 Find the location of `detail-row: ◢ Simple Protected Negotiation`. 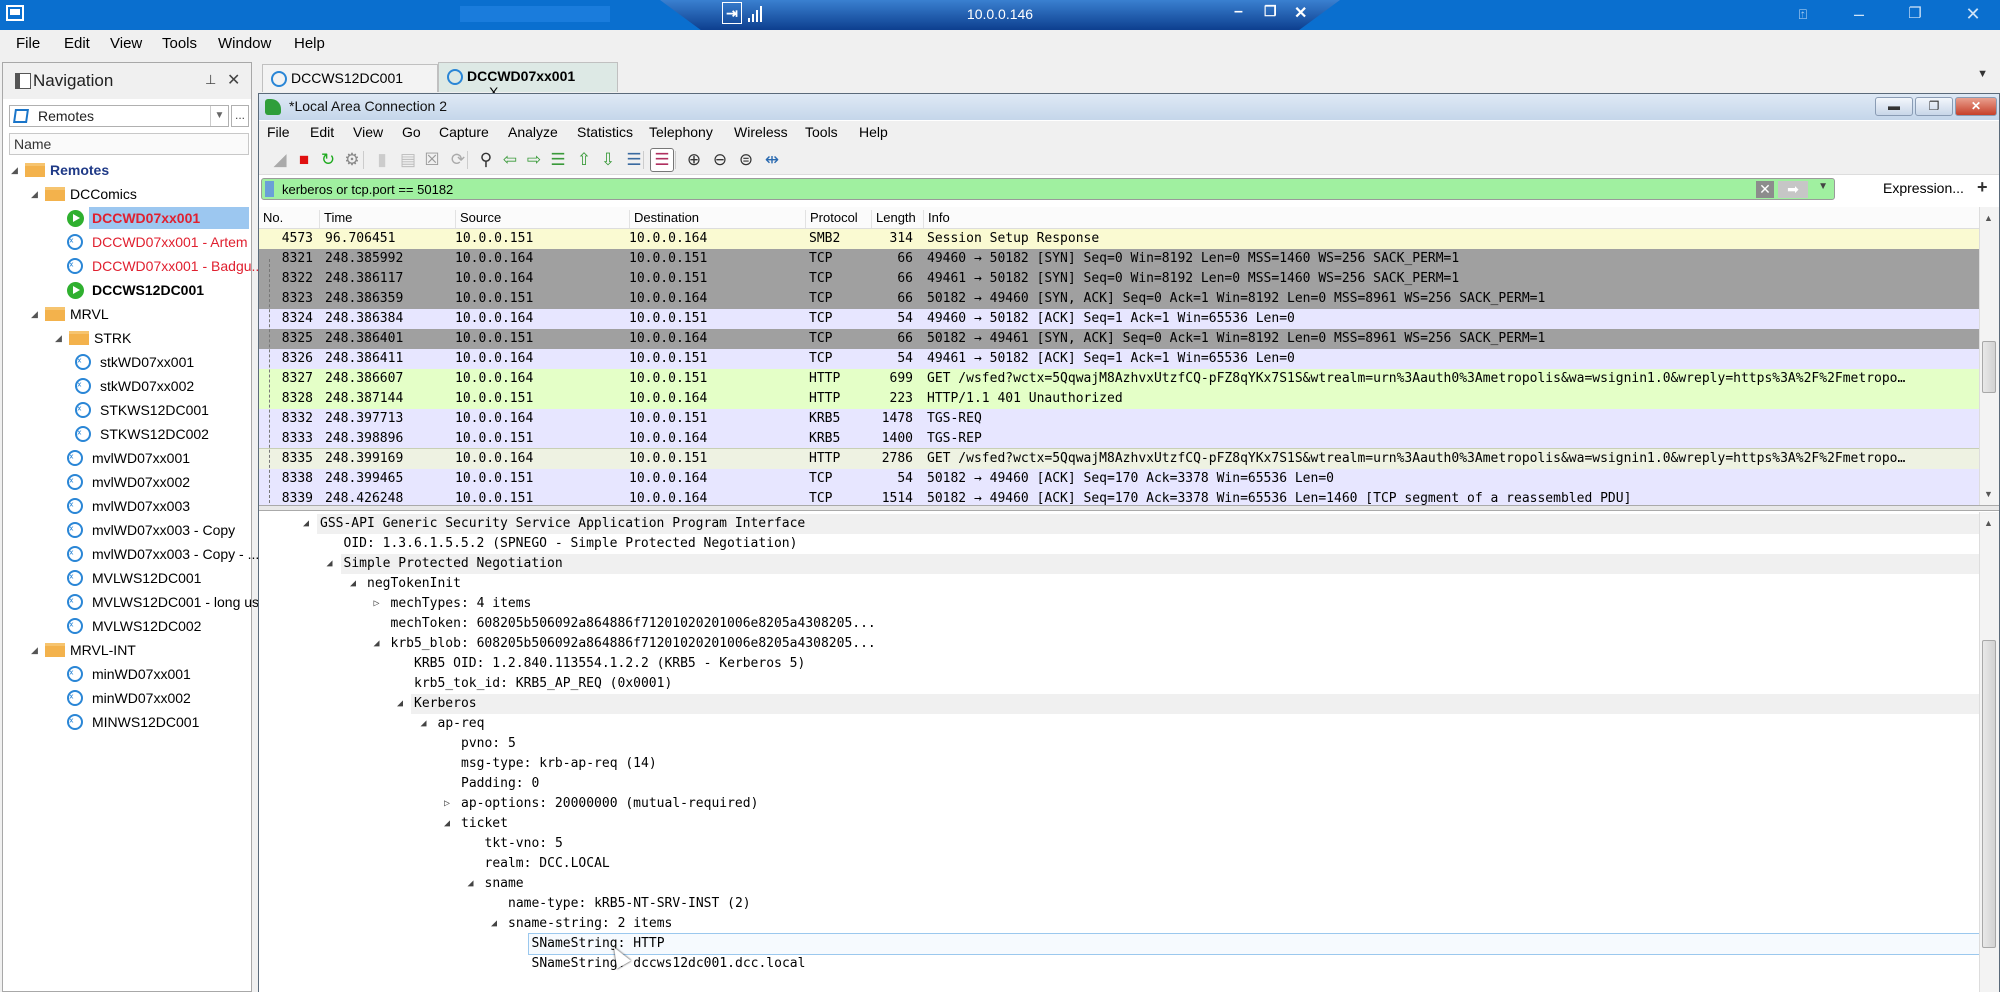

detail-row: ◢ Simple Protected Negotiation is located at coordinates (1119, 564).